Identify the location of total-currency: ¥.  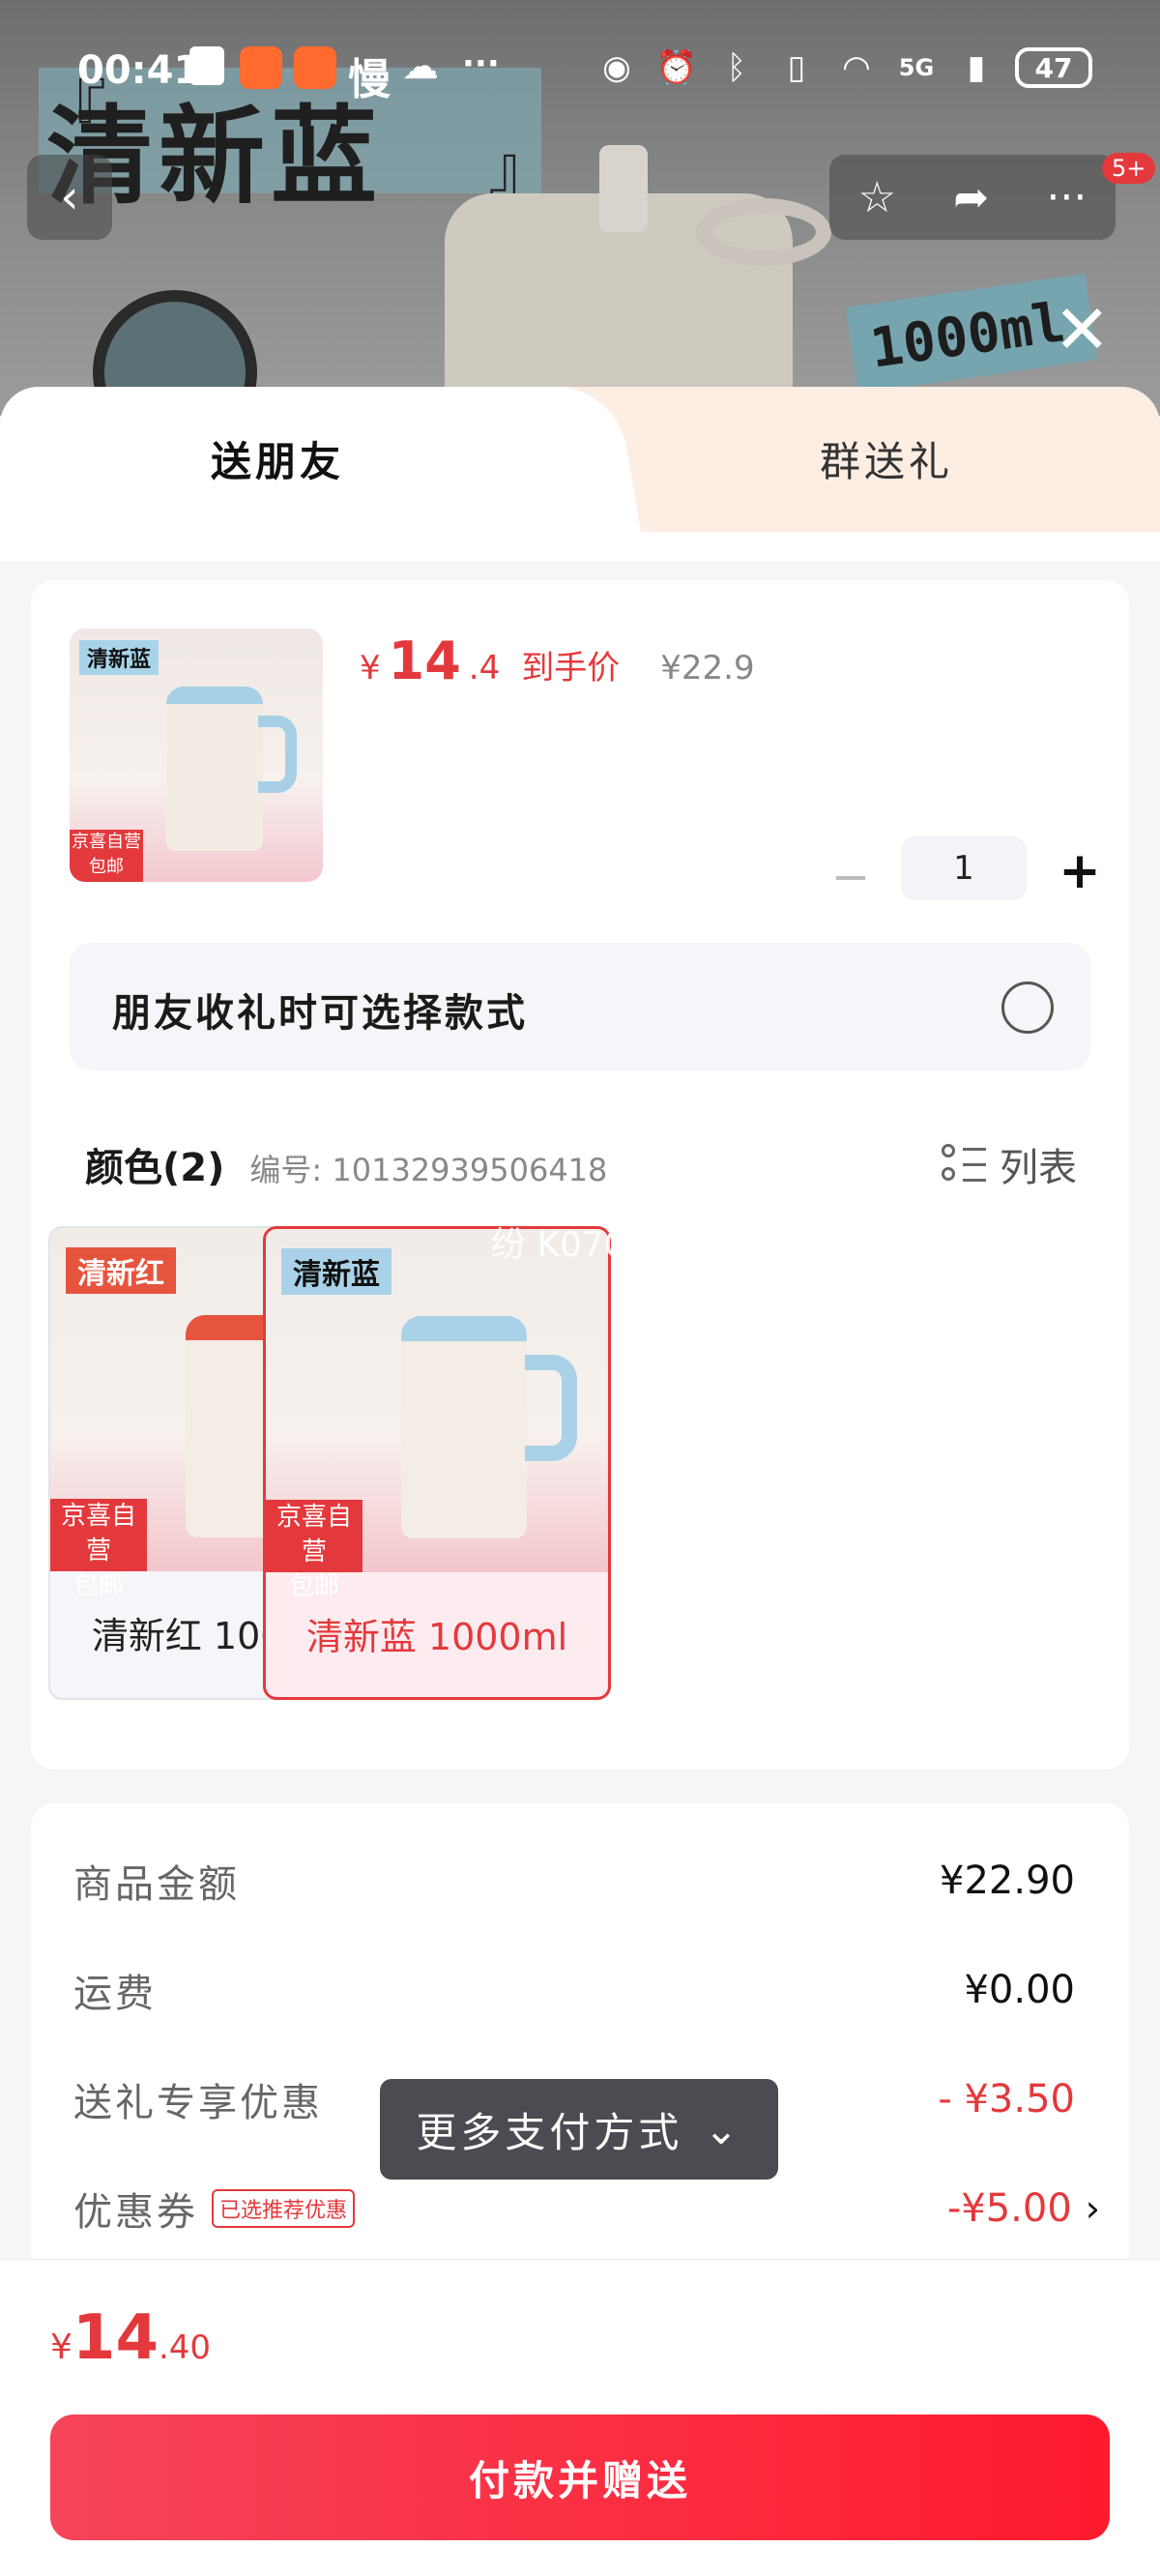
(61, 2347).